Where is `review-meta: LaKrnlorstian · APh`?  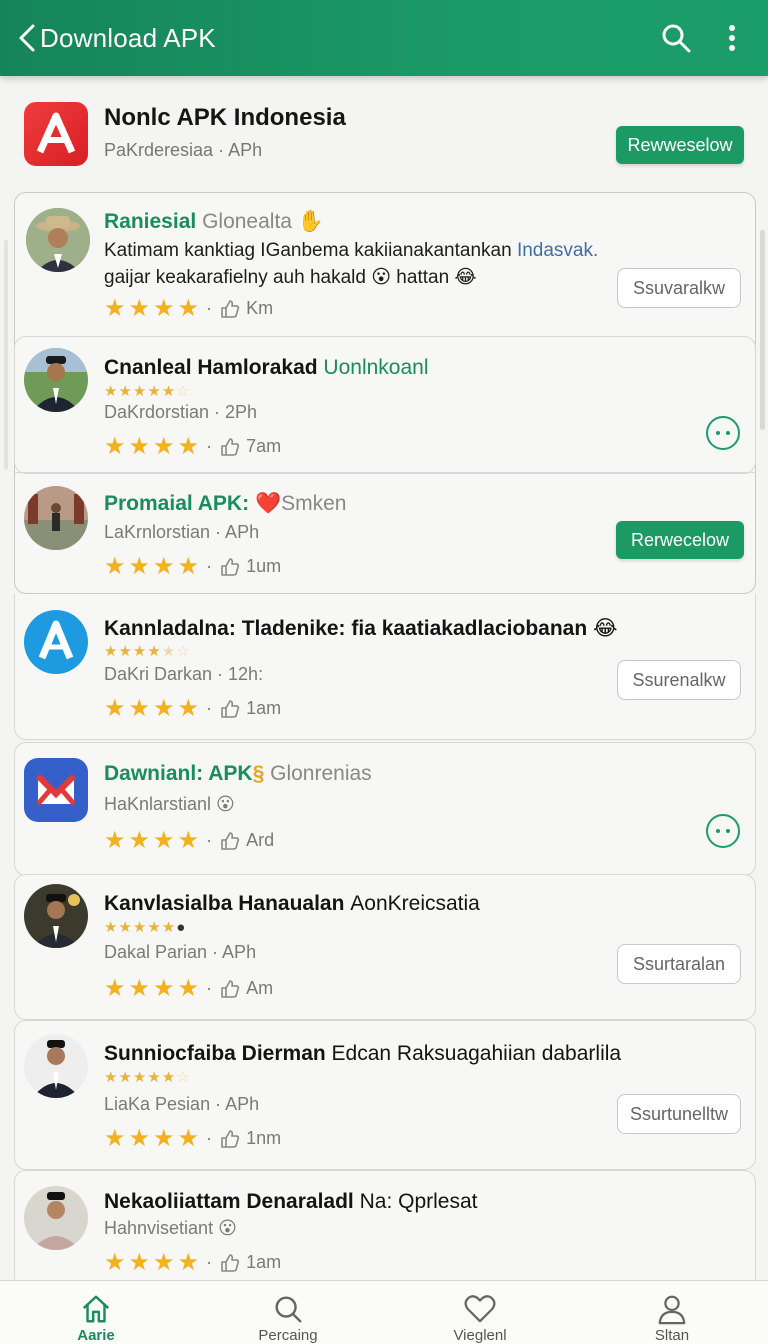 review-meta: LaKrnlorstian · APh is located at coordinates (182, 532).